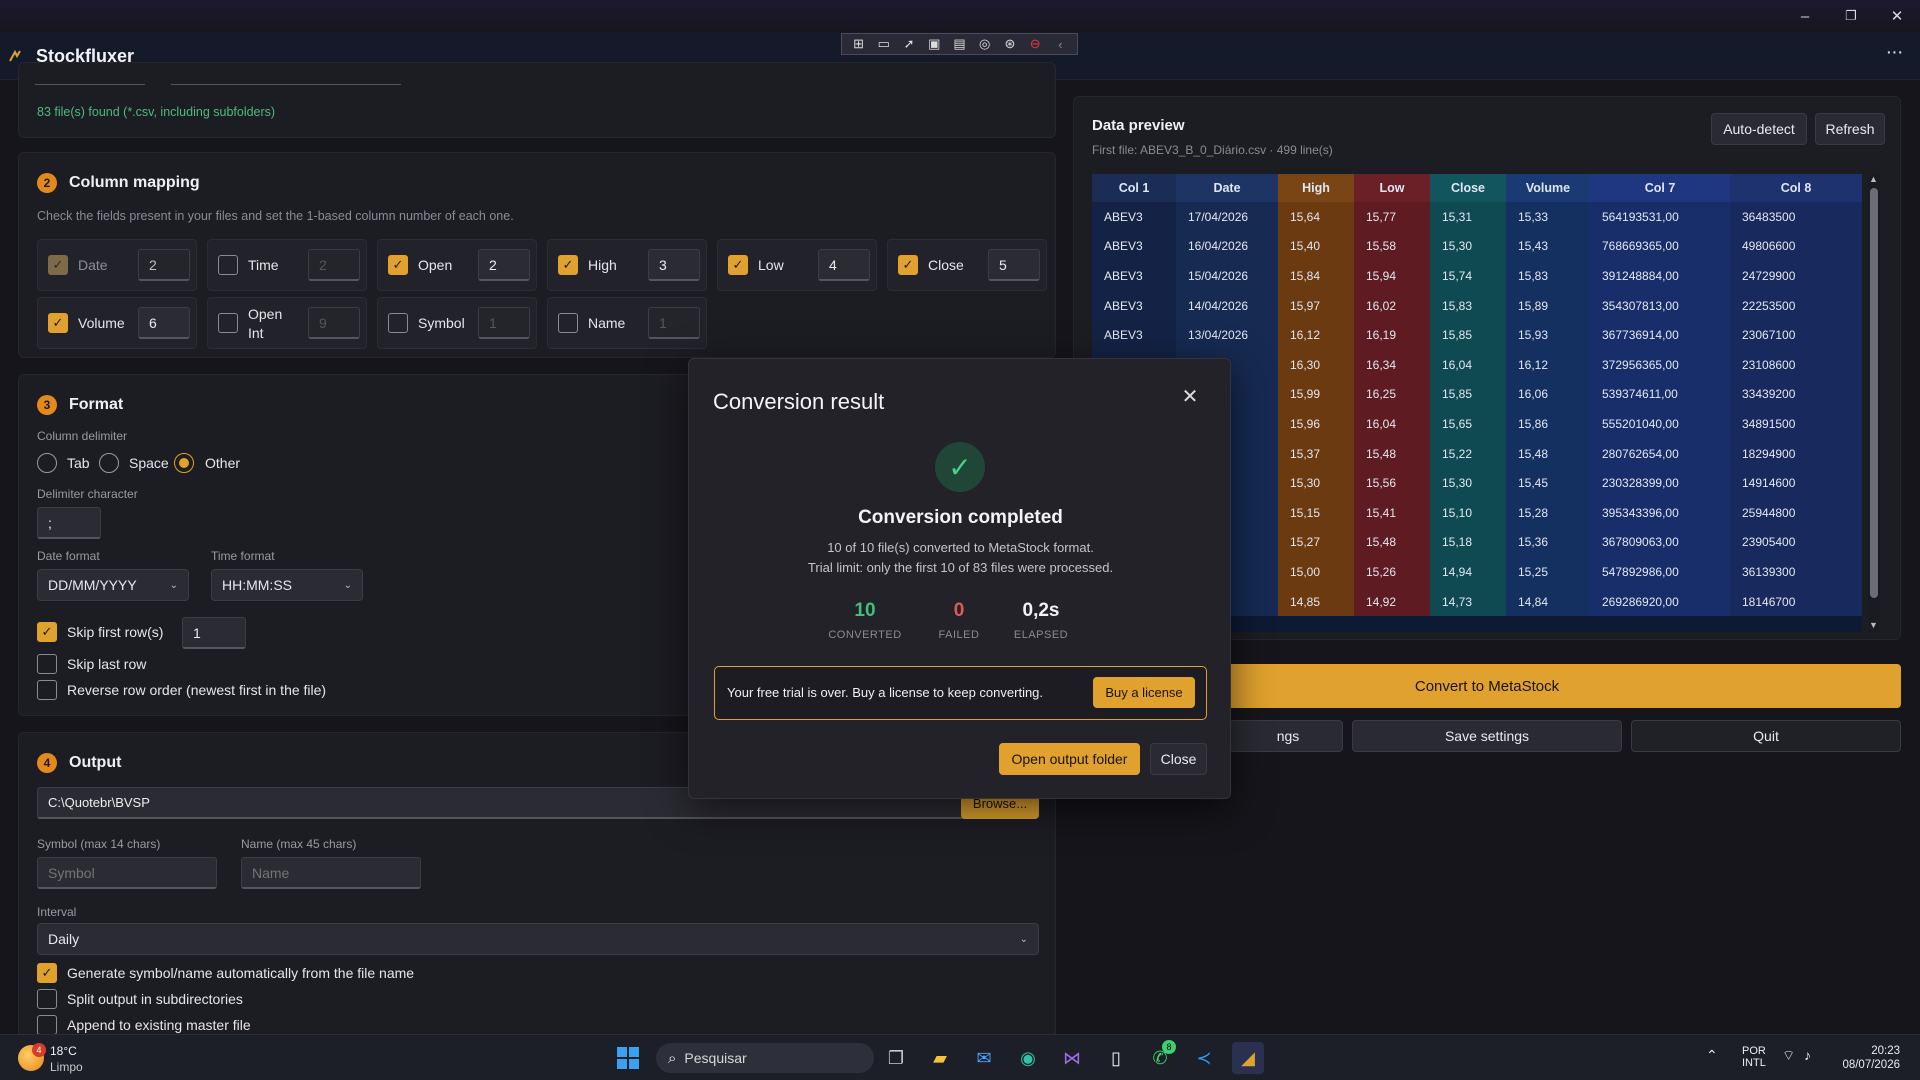 The width and height of the screenshot is (1920, 1080). What do you see at coordinates (1316, 394) in the screenshot?
I see `table-cell: 15,99` at bounding box center [1316, 394].